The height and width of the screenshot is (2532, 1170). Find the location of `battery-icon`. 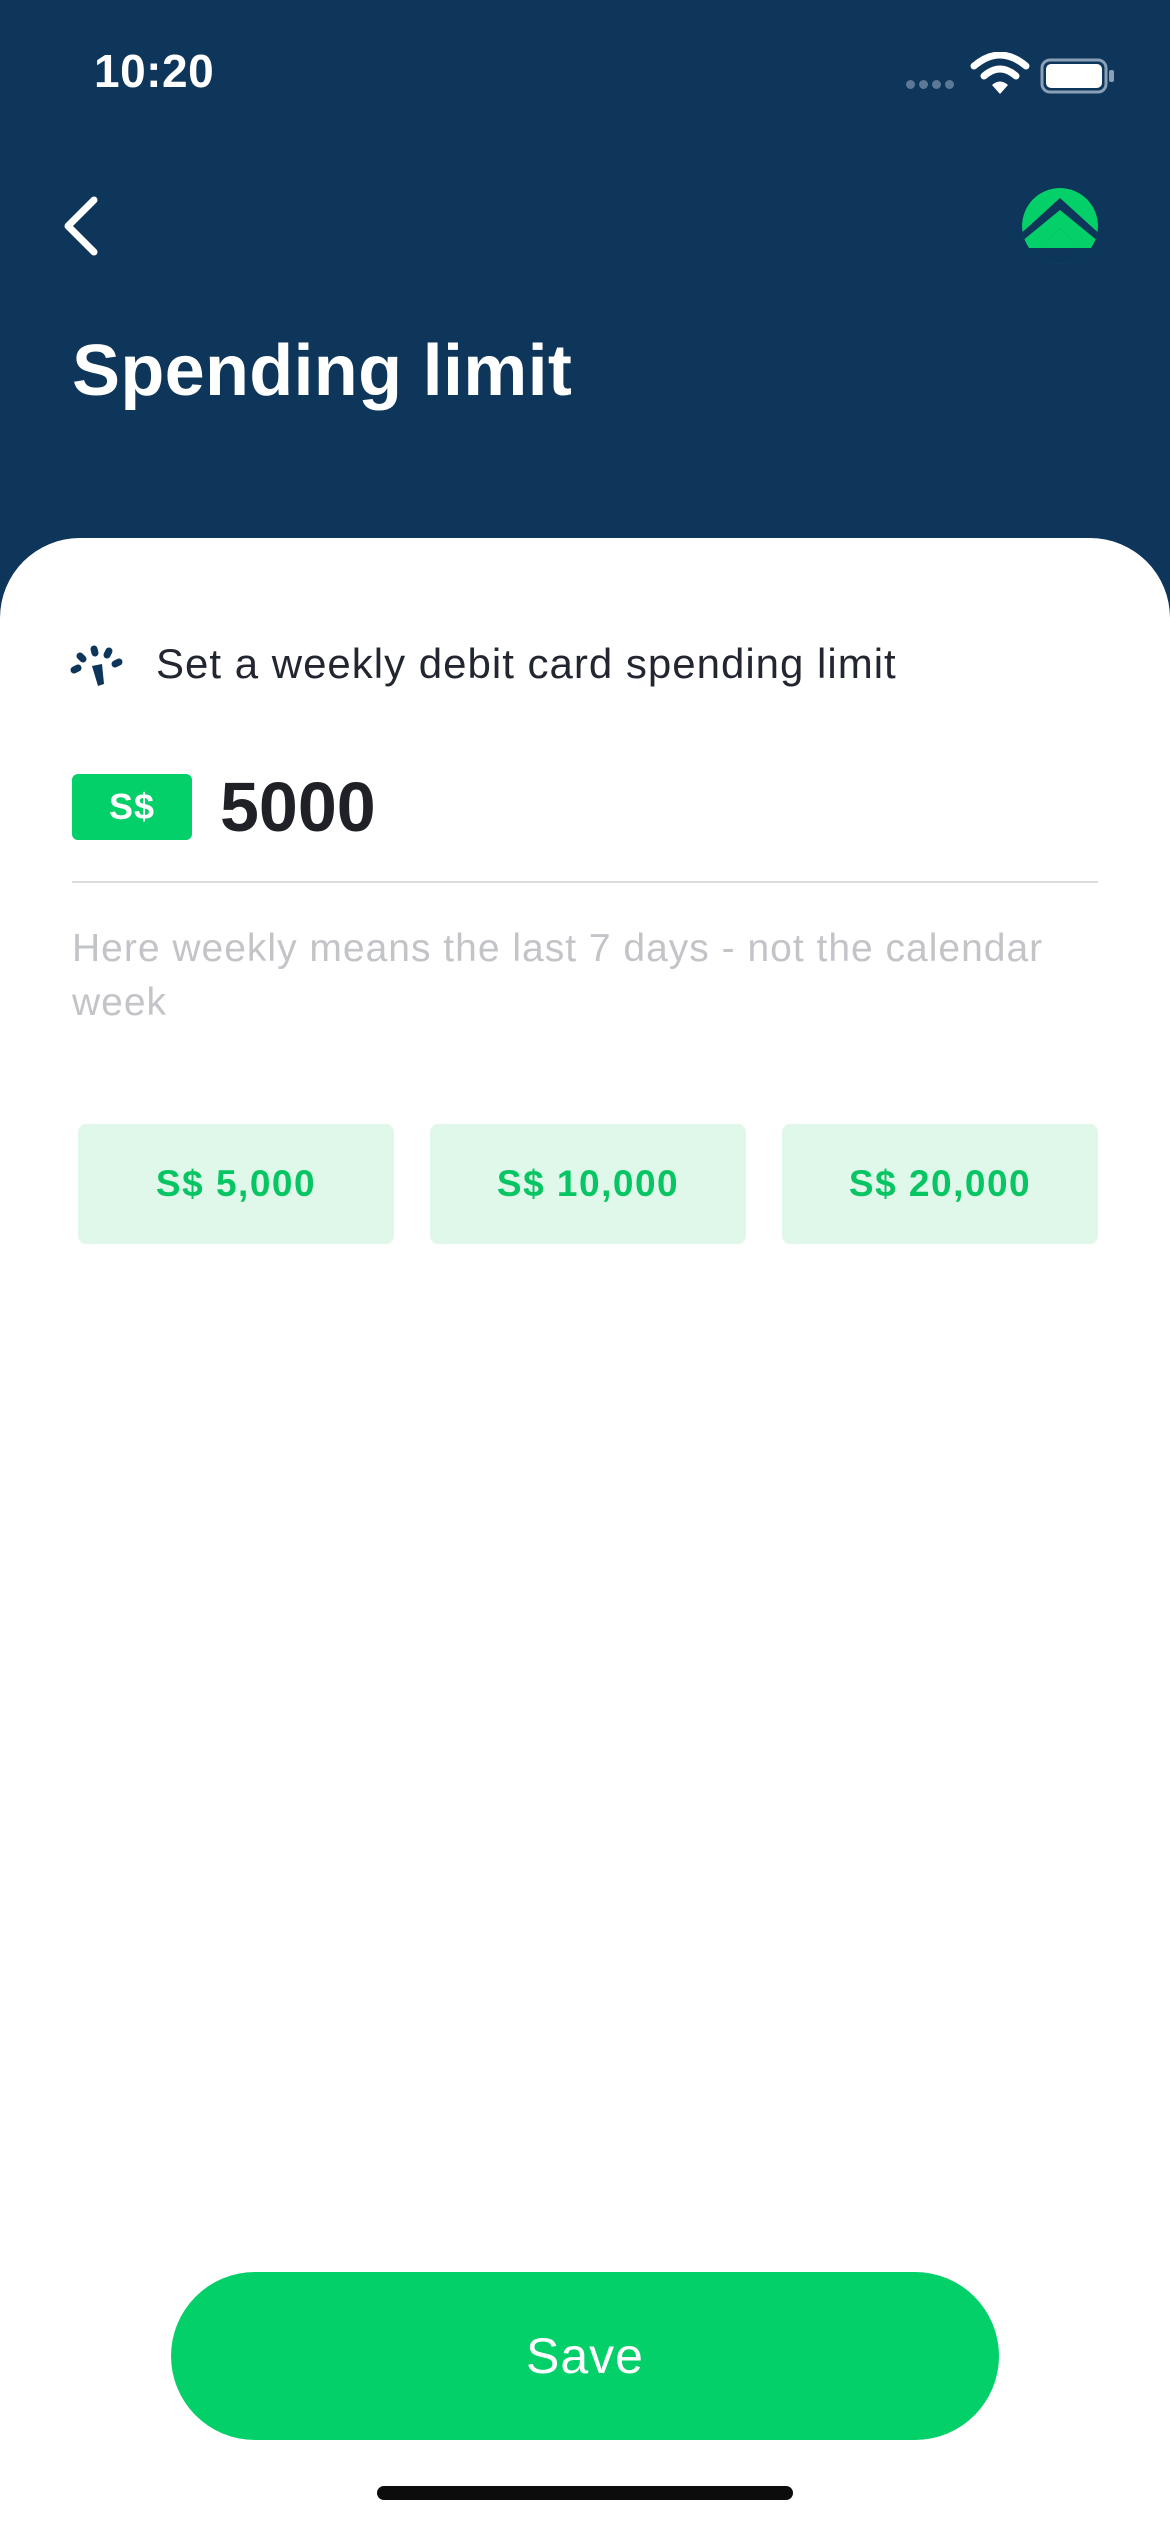

battery-icon is located at coordinates (1077, 76).